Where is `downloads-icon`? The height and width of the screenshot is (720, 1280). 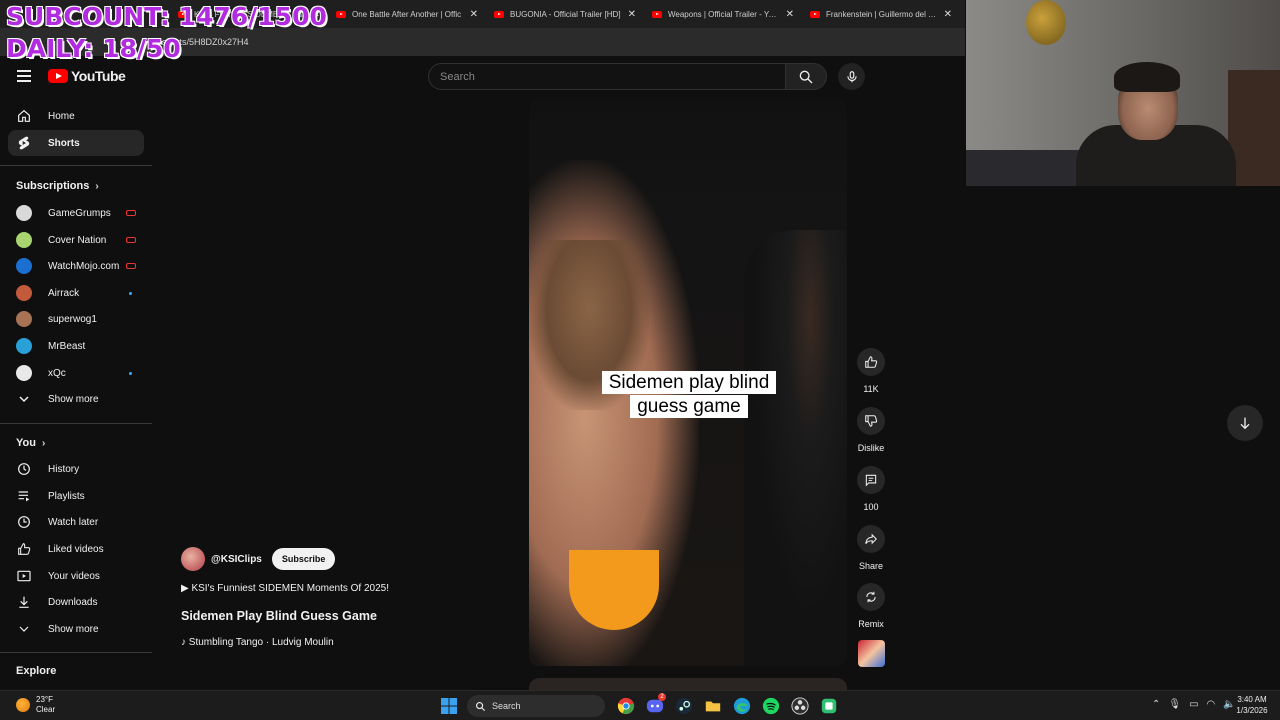
downloads-icon is located at coordinates (24, 602).